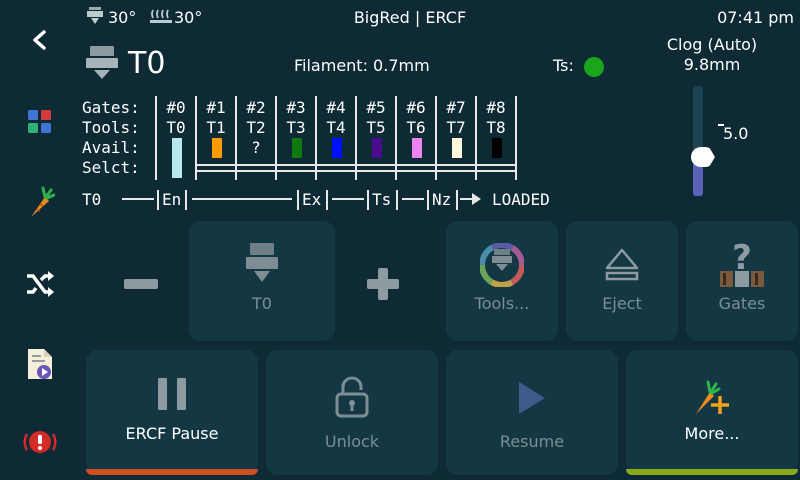  I want to click on path-en: En, so click(172, 199).